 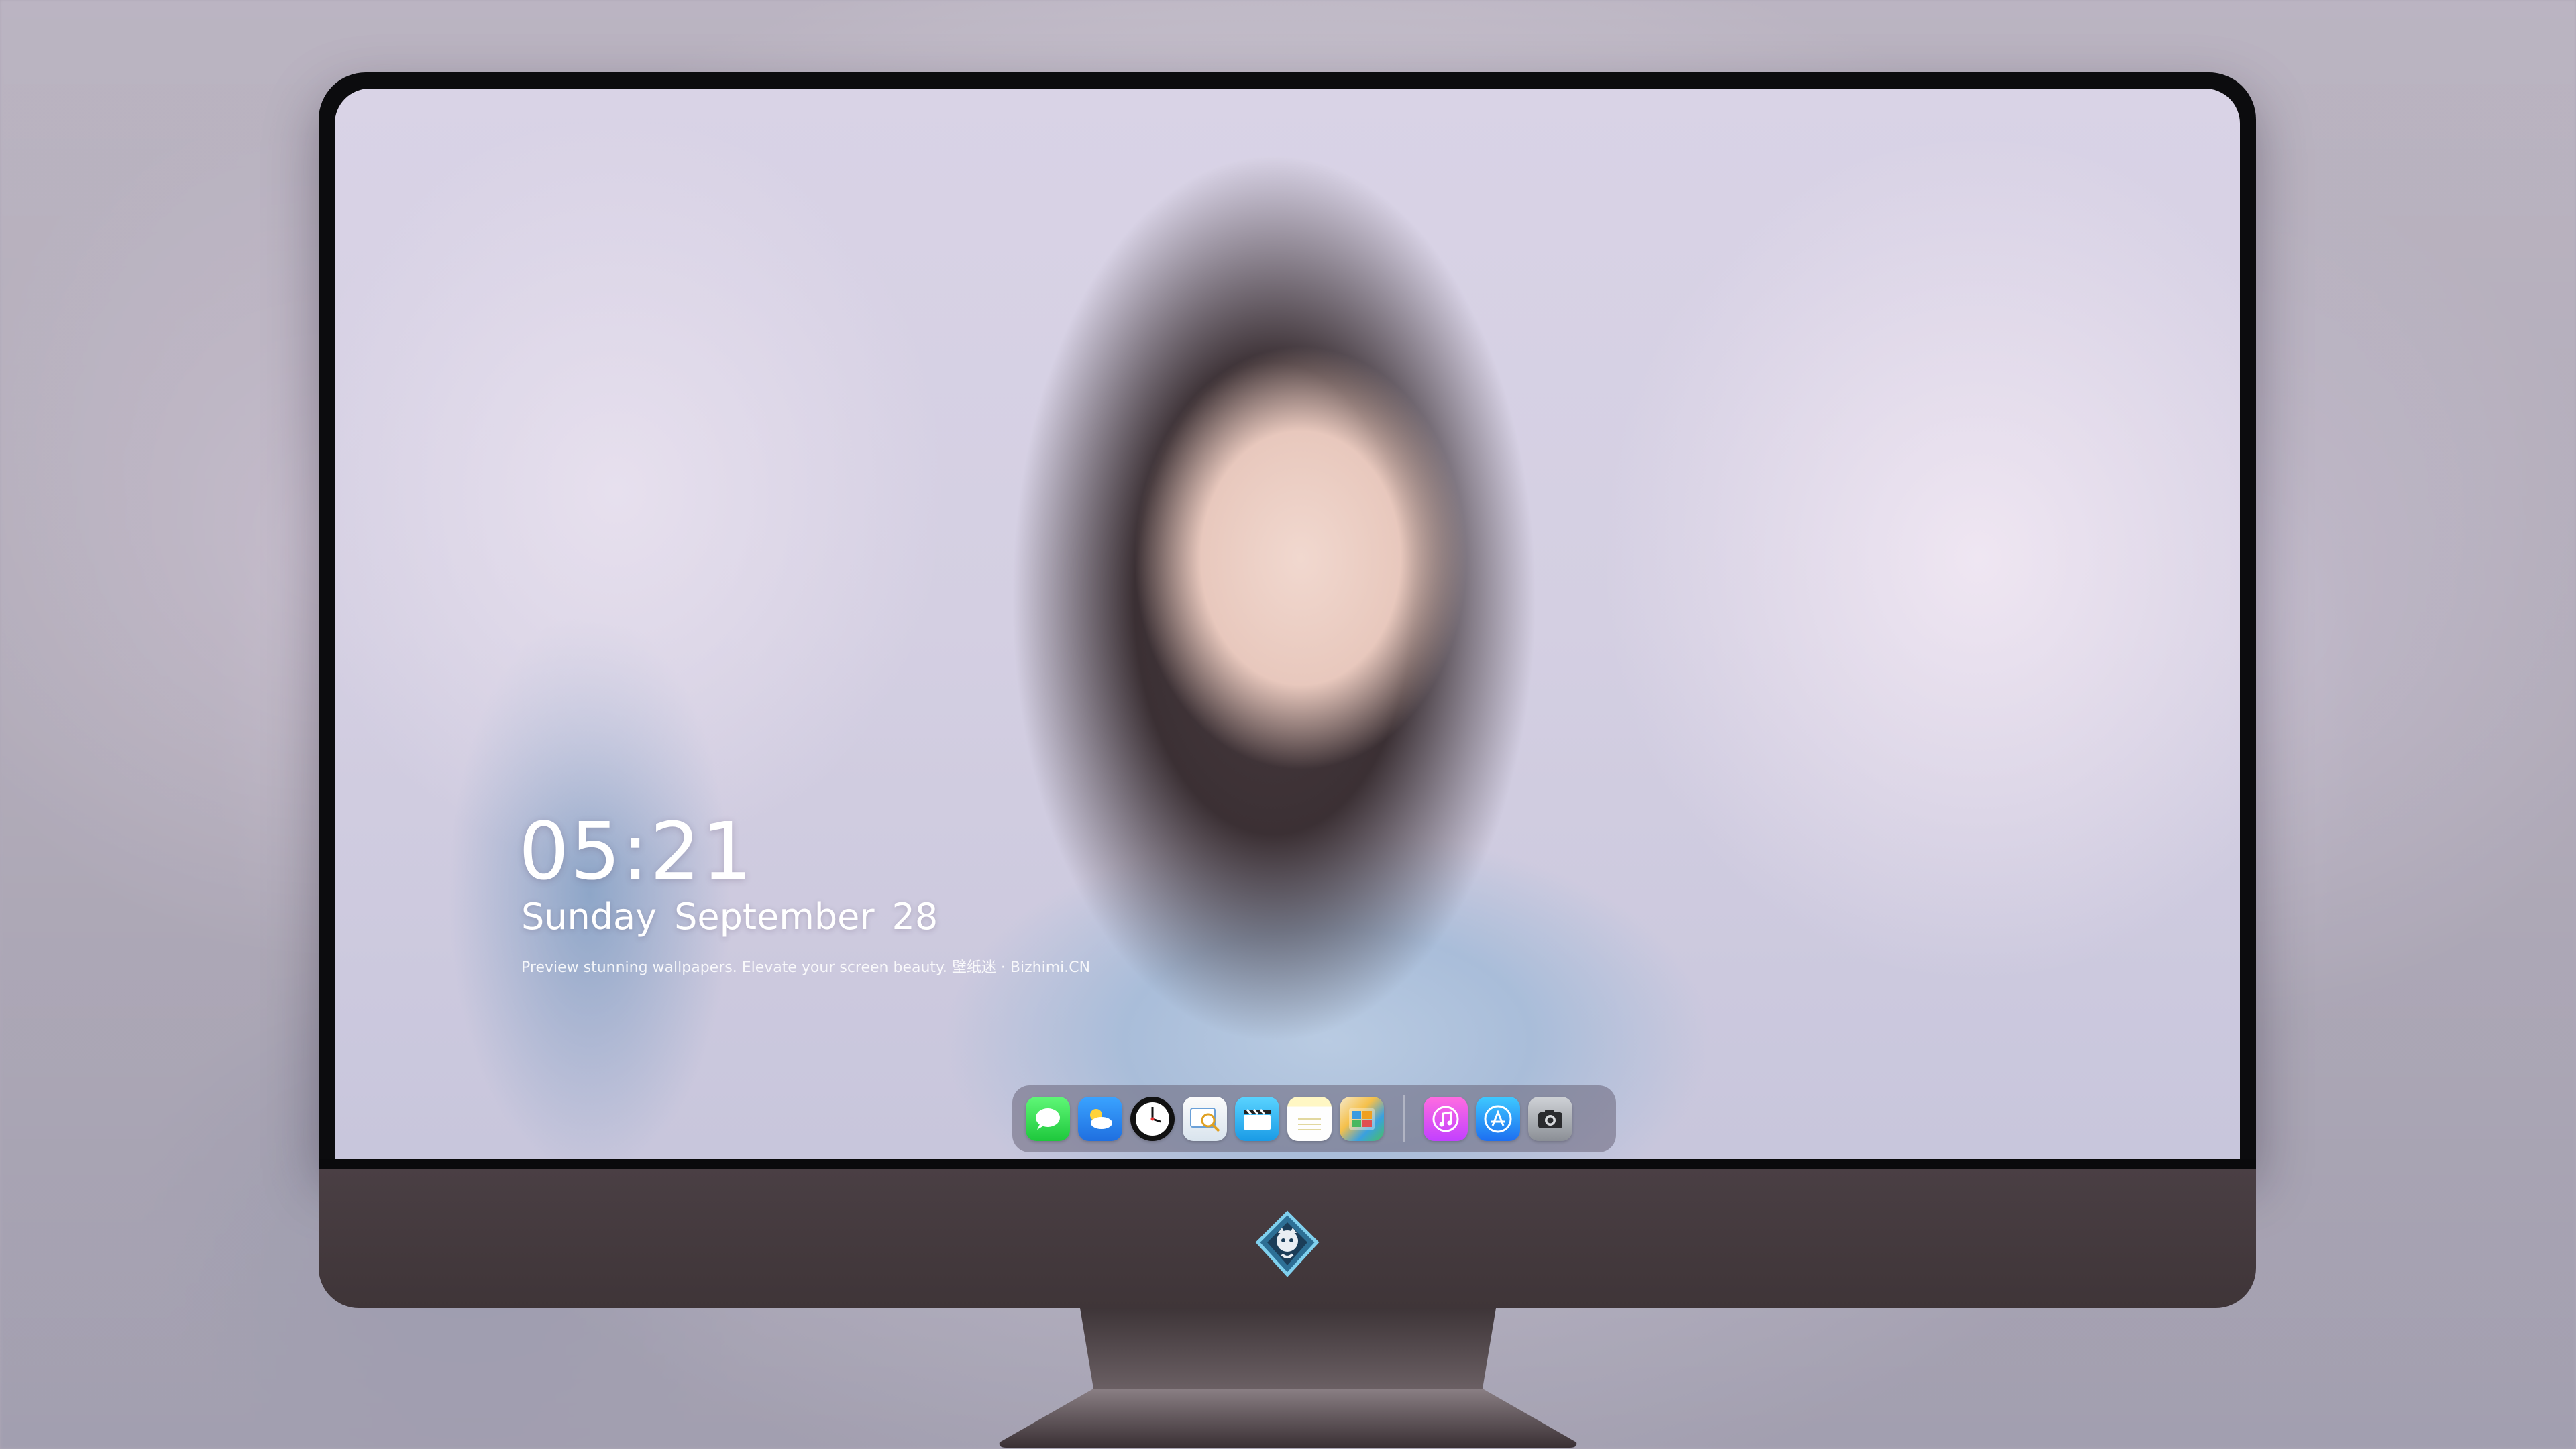 What do you see at coordinates (1446, 1119) in the screenshot?
I see `music-icon` at bounding box center [1446, 1119].